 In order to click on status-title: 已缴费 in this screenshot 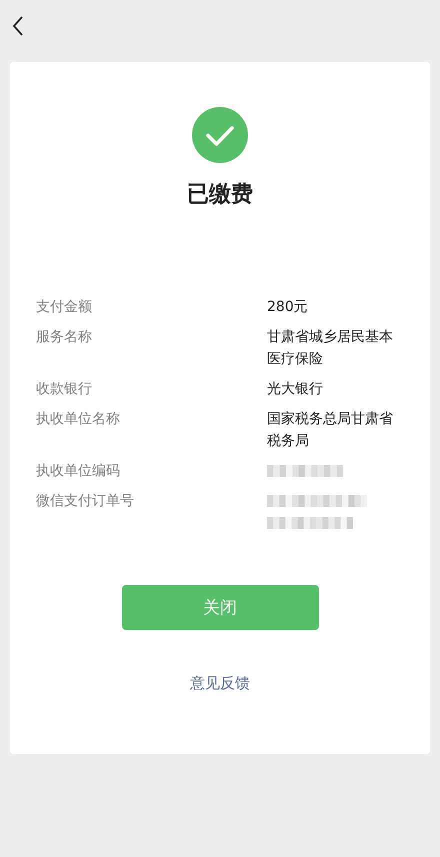, I will do `click(220, 195)`.